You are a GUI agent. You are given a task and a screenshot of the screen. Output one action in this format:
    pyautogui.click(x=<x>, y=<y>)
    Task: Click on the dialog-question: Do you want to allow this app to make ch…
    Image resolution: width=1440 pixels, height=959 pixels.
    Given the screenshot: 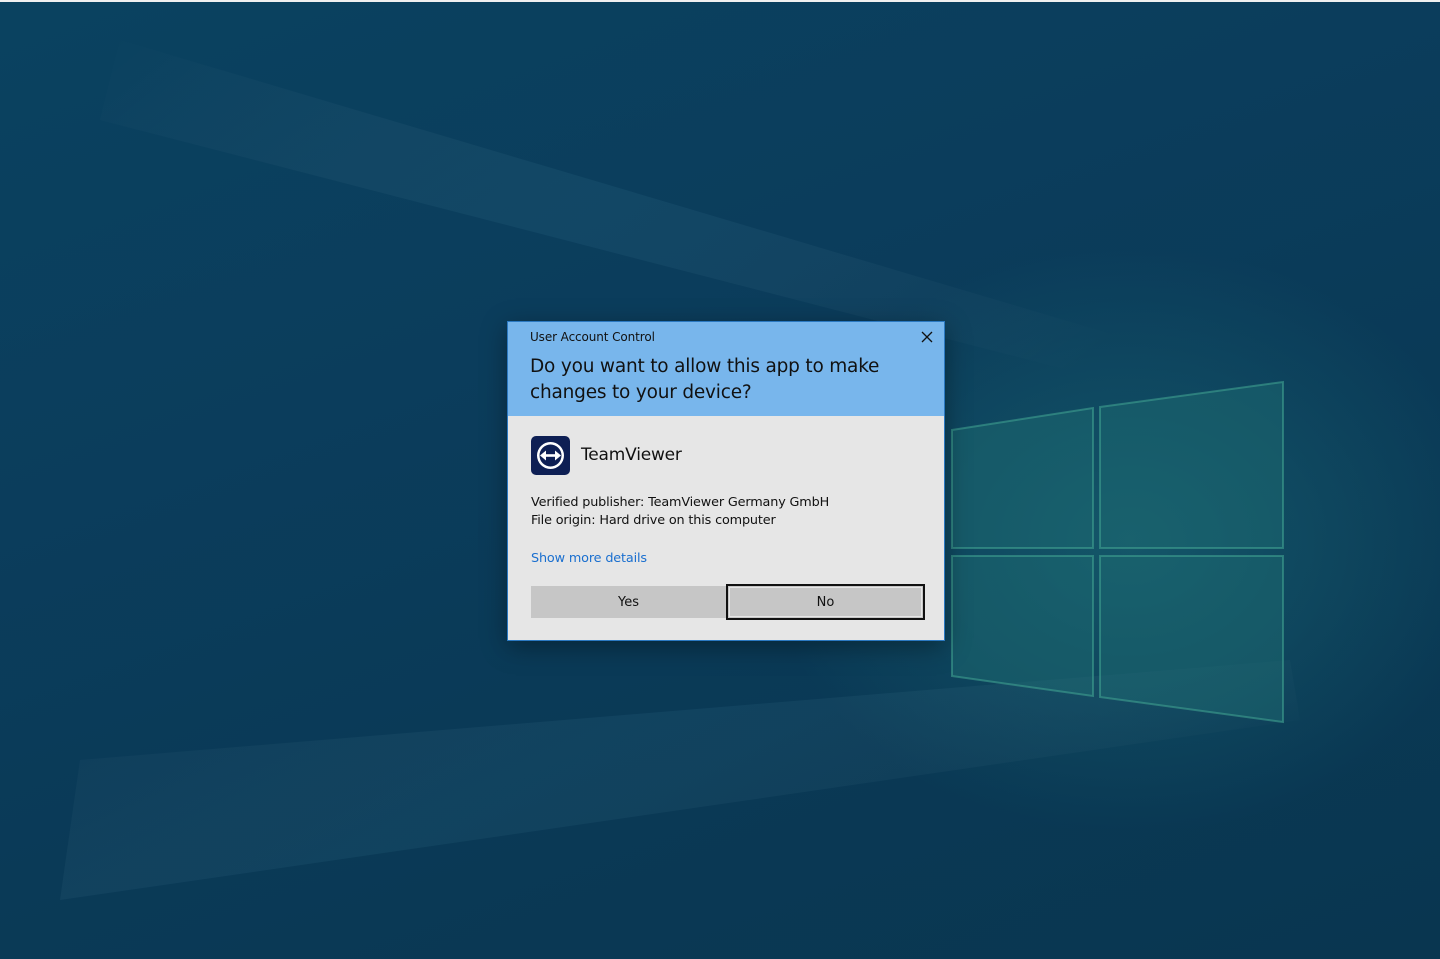 What is the action you would take?
    pyautogui.click(x=705, y=379)
    